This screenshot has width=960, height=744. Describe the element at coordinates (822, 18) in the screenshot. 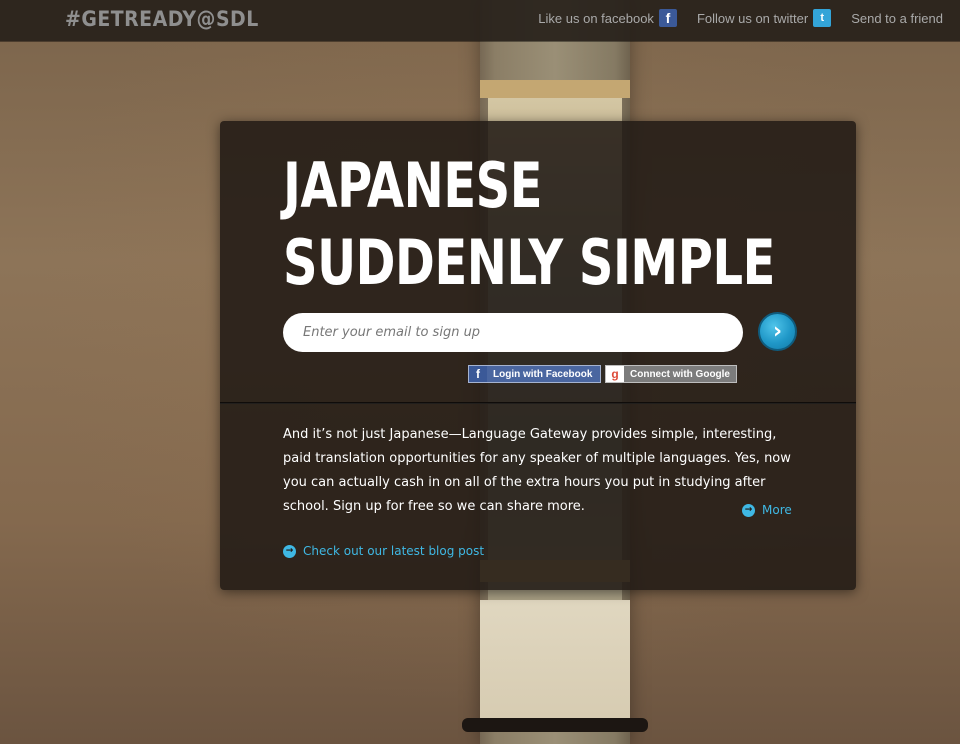

I see `twitter-icon: t` at that location.